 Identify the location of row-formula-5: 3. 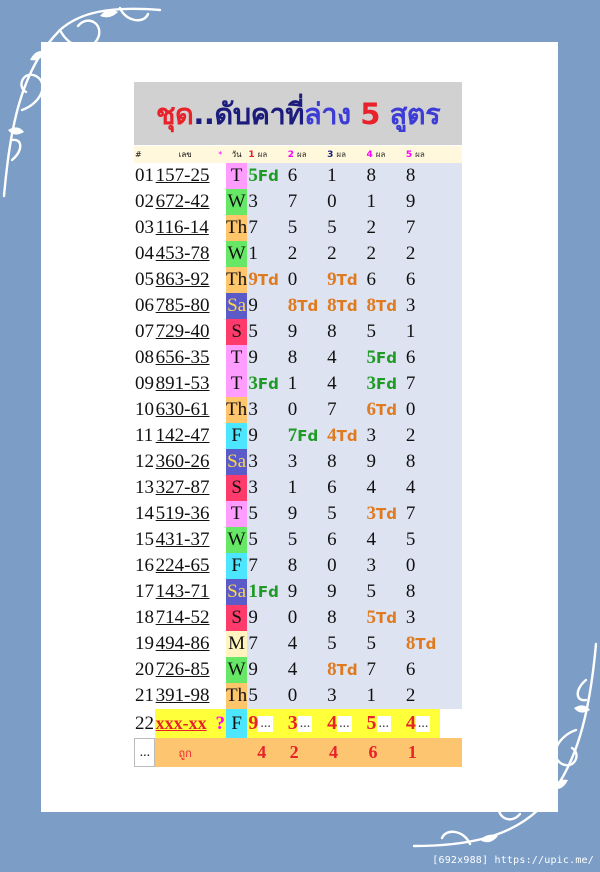
(422, 306).